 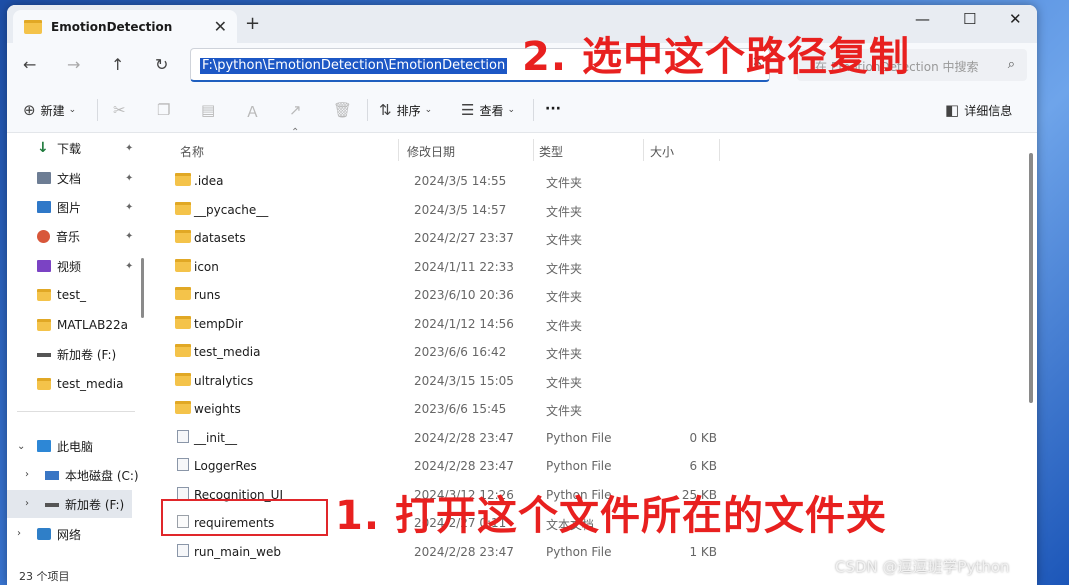 I want to click on window-close-button: ✕, so click(x=1015, y=19).